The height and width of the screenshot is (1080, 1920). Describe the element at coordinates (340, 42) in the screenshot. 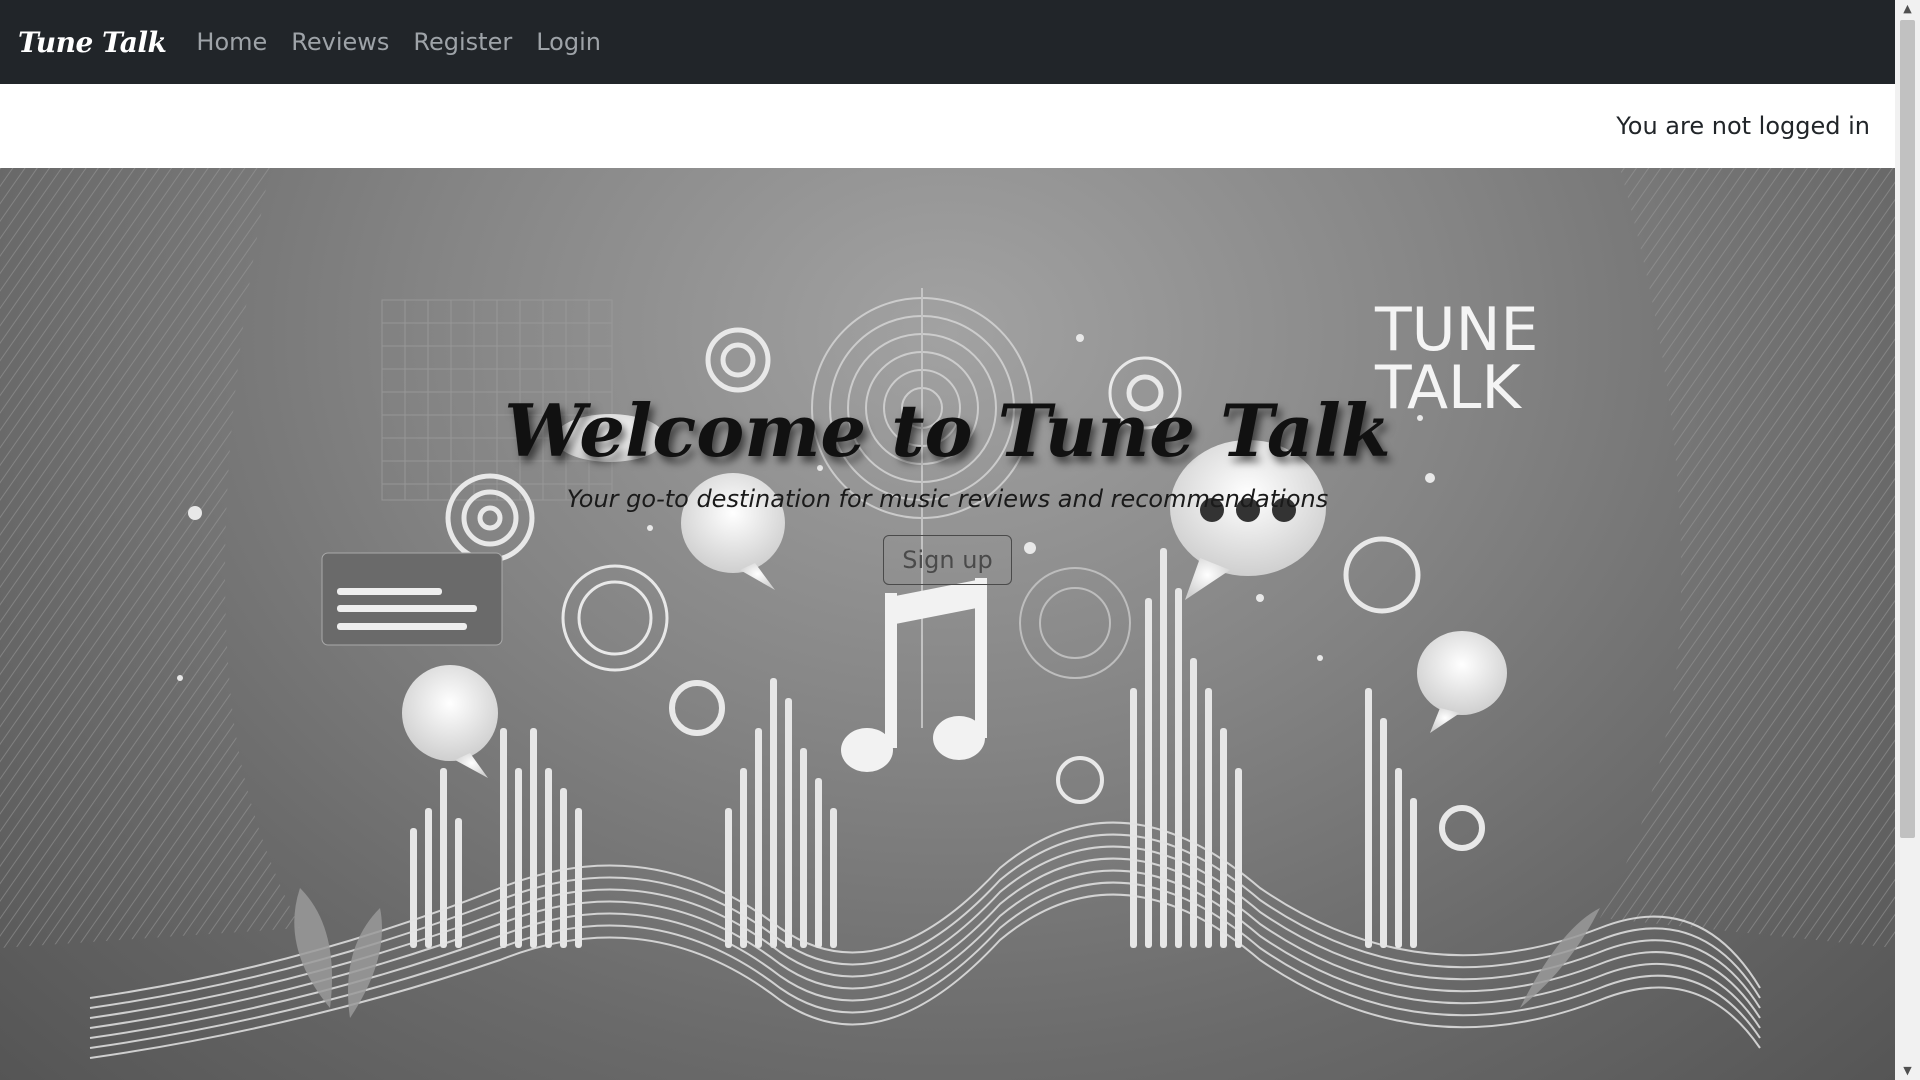

I see `nav-link-reviews: Reviews` at that location.